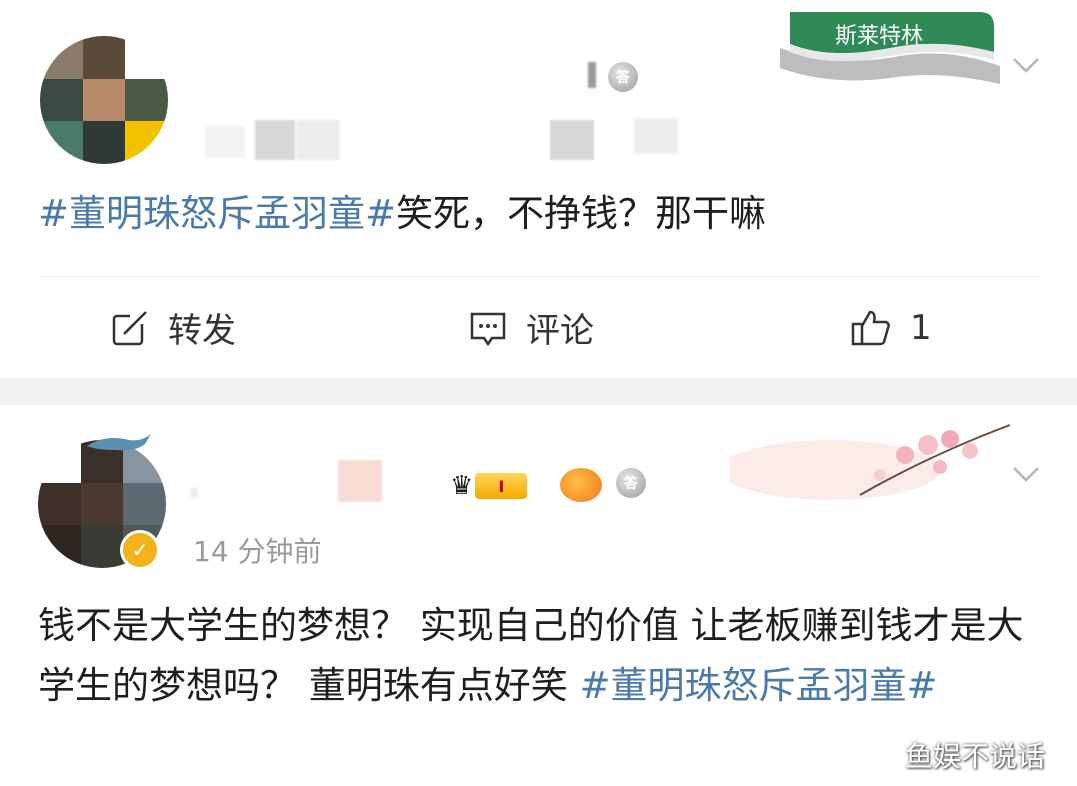 The width and height of the screenshot is (1077, 786). Describe the element at coordinates (140, 550) in the screenshot. I see `verified-badge-icon: ✓` at that location.